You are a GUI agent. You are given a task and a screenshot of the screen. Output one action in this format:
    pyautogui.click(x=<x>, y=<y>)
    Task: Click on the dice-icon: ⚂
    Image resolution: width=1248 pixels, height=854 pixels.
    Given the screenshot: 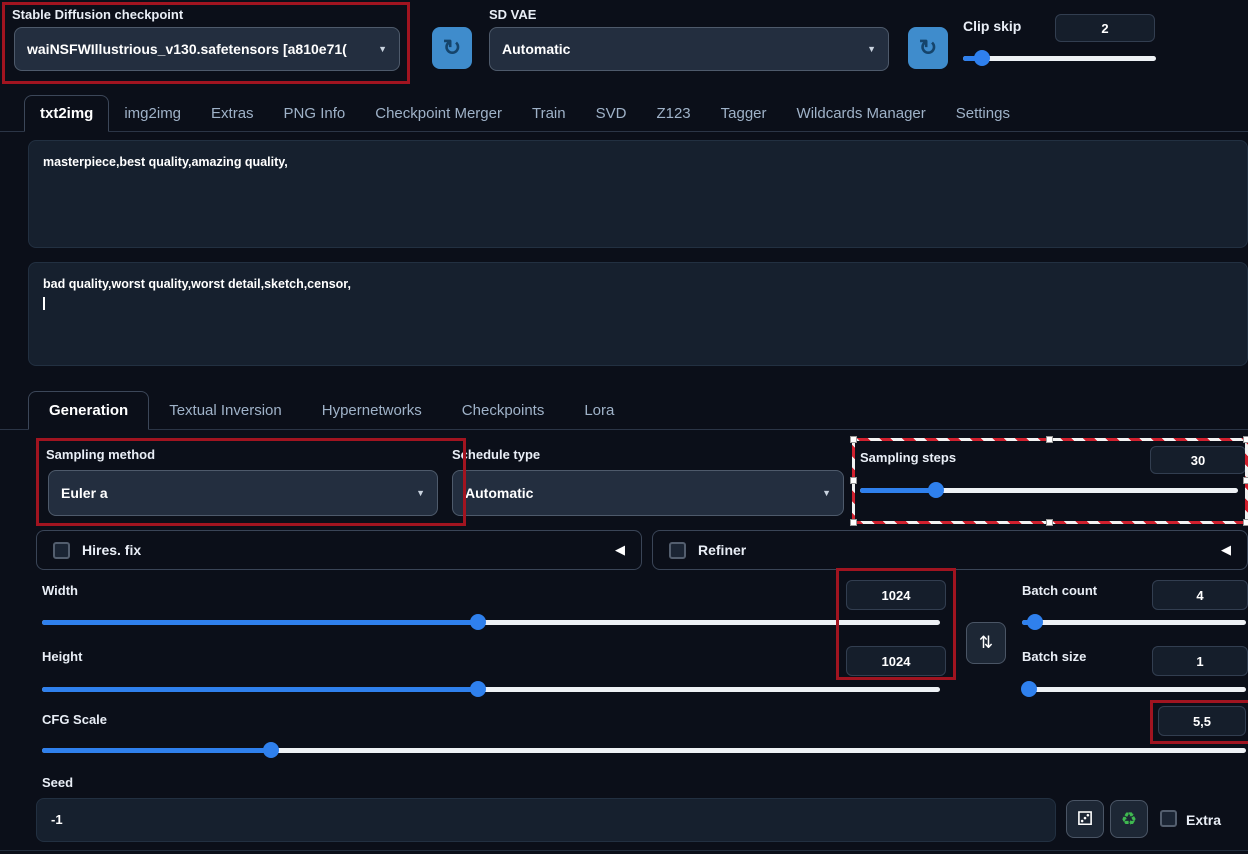 What is the action you would take?
    pyautogui.click(x=1085, y=819)
    